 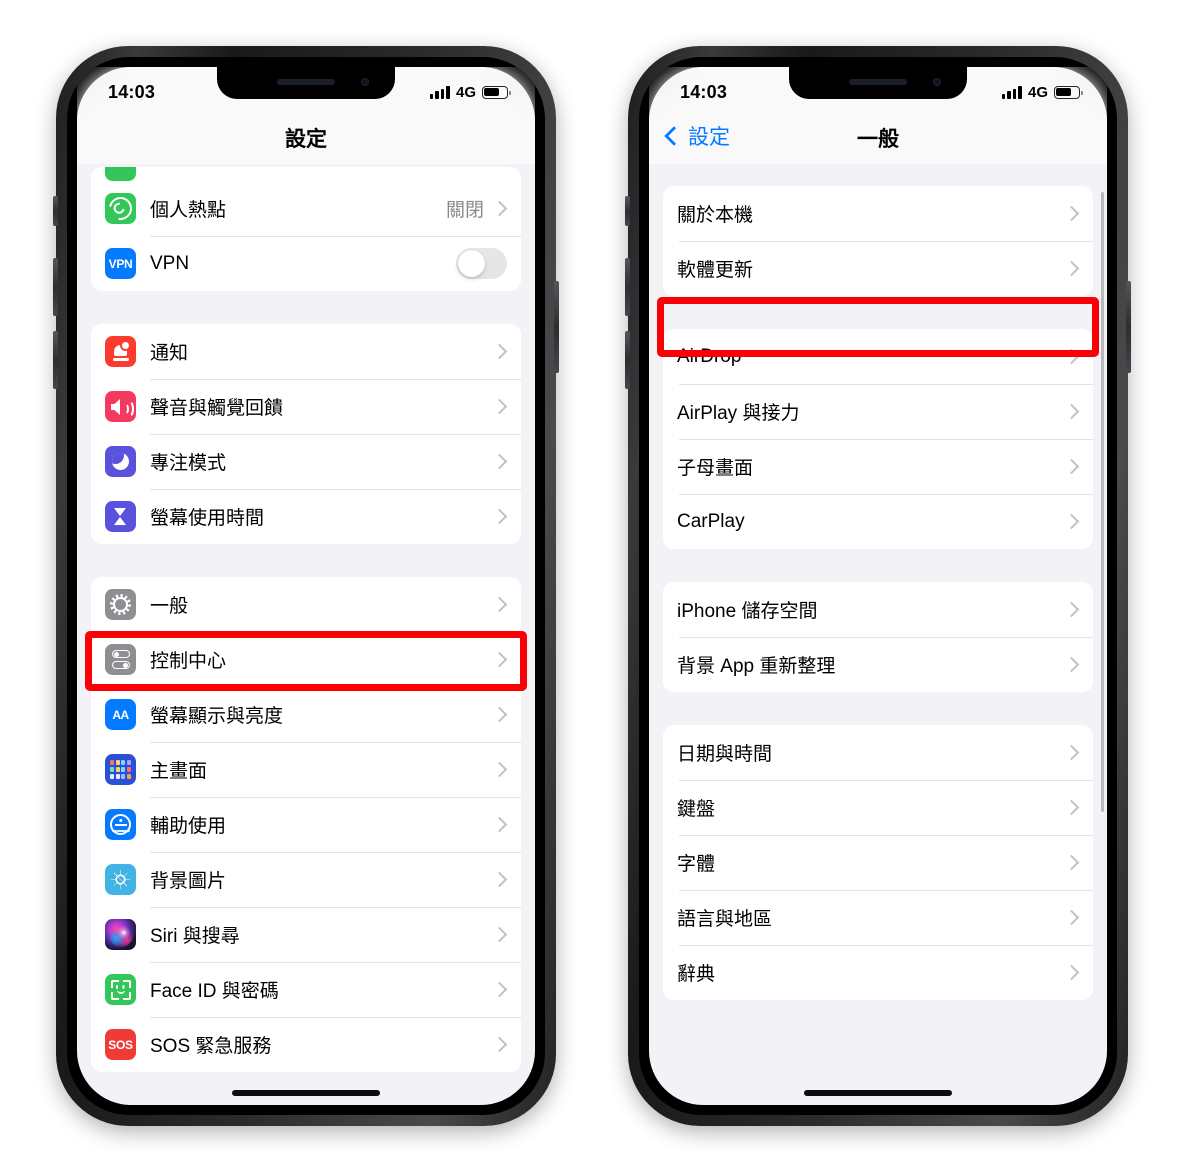 What do you see at coordinates (878, 609) in the screenshot?
I see `general-row-iphone-storage: iPhone 儲存空間` at bounding box center [878, 609].